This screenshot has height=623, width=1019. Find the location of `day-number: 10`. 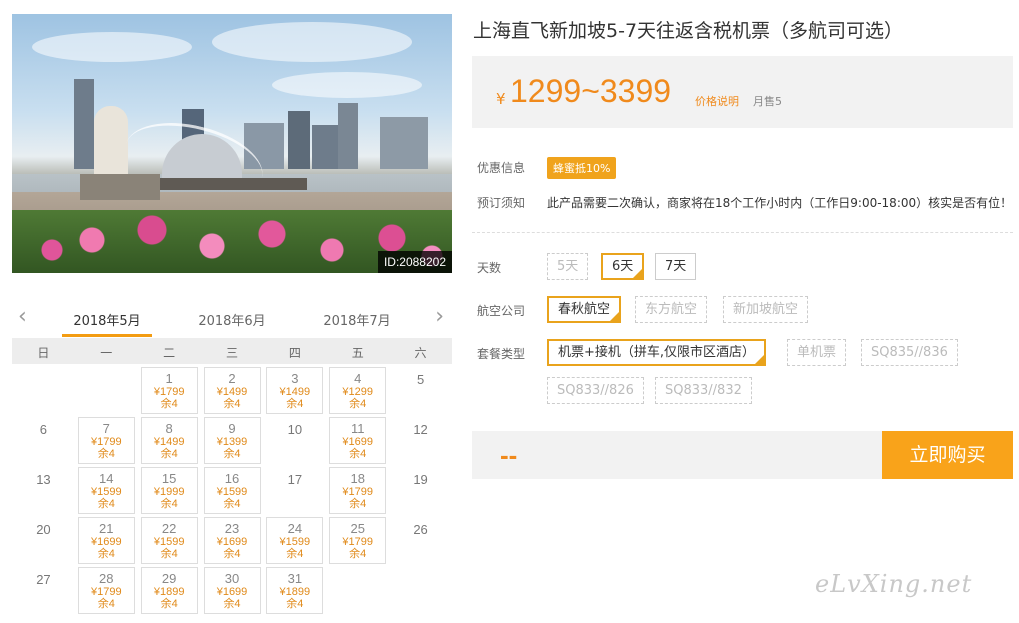

day-number: 10 is located at coordinates (295, 429).